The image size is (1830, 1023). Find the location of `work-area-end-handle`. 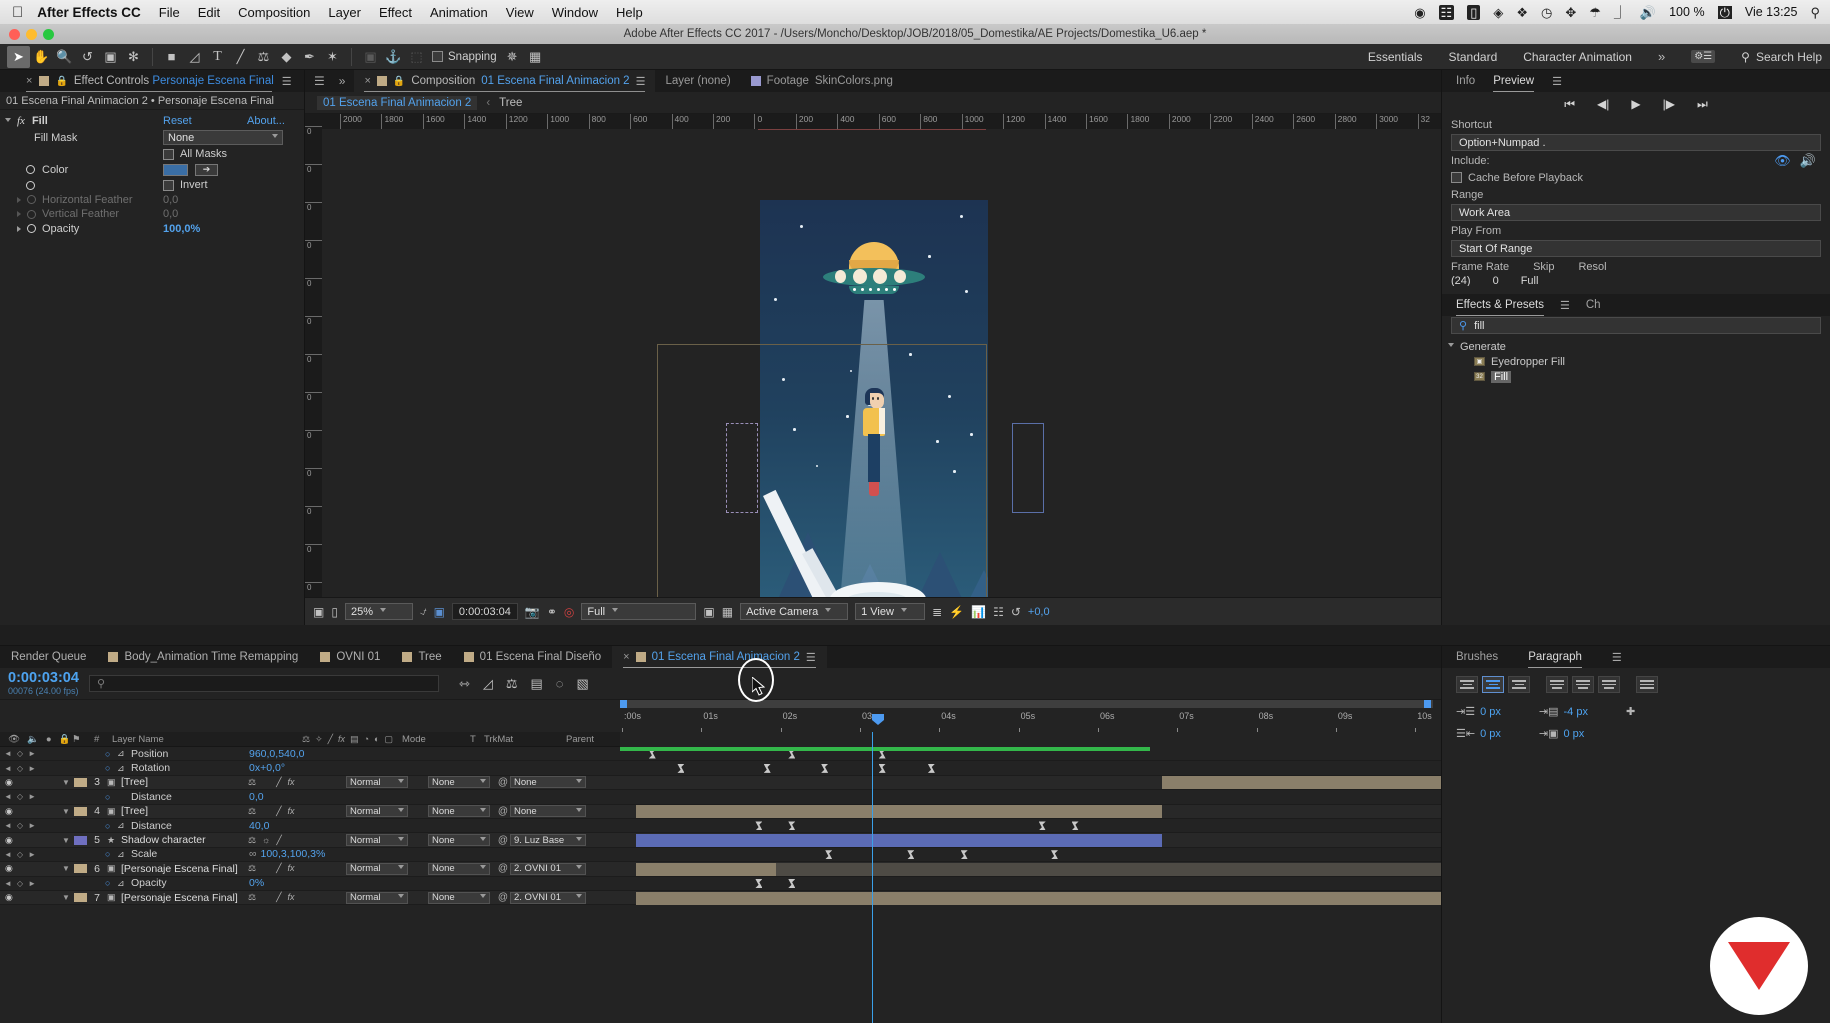

work-area-end-handle is located at coordinates (1427, 704).